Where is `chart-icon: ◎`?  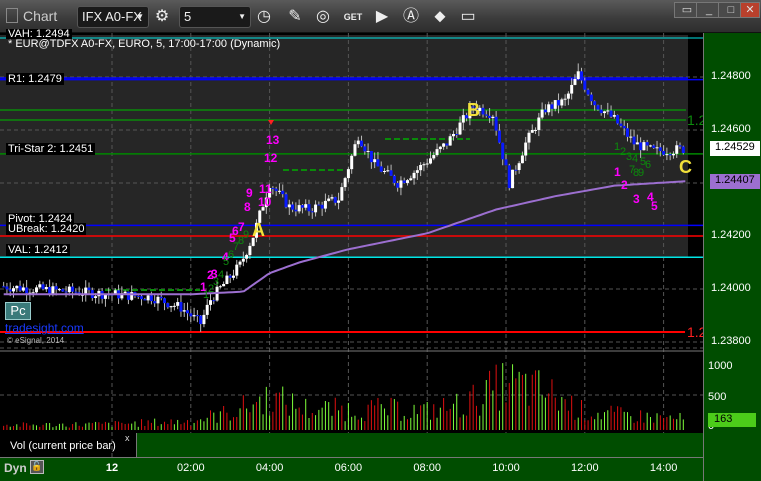 chart-icon: ◎ is located at coordinates (323, 17).